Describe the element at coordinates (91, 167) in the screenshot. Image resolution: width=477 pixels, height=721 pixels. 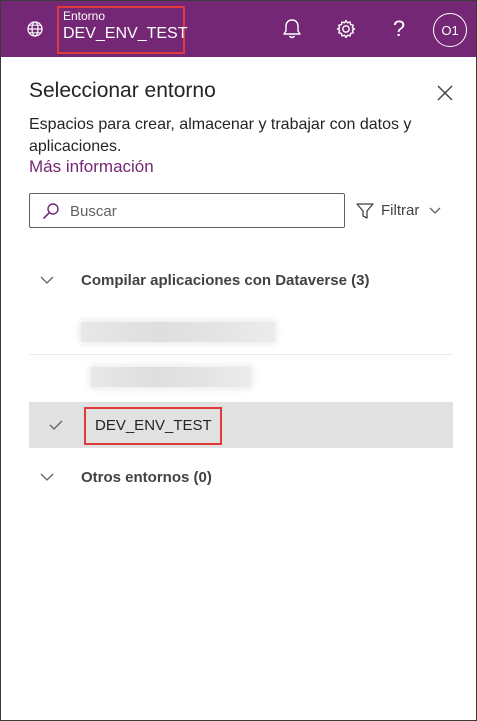
I see `more-info-link: Más información` at that location.